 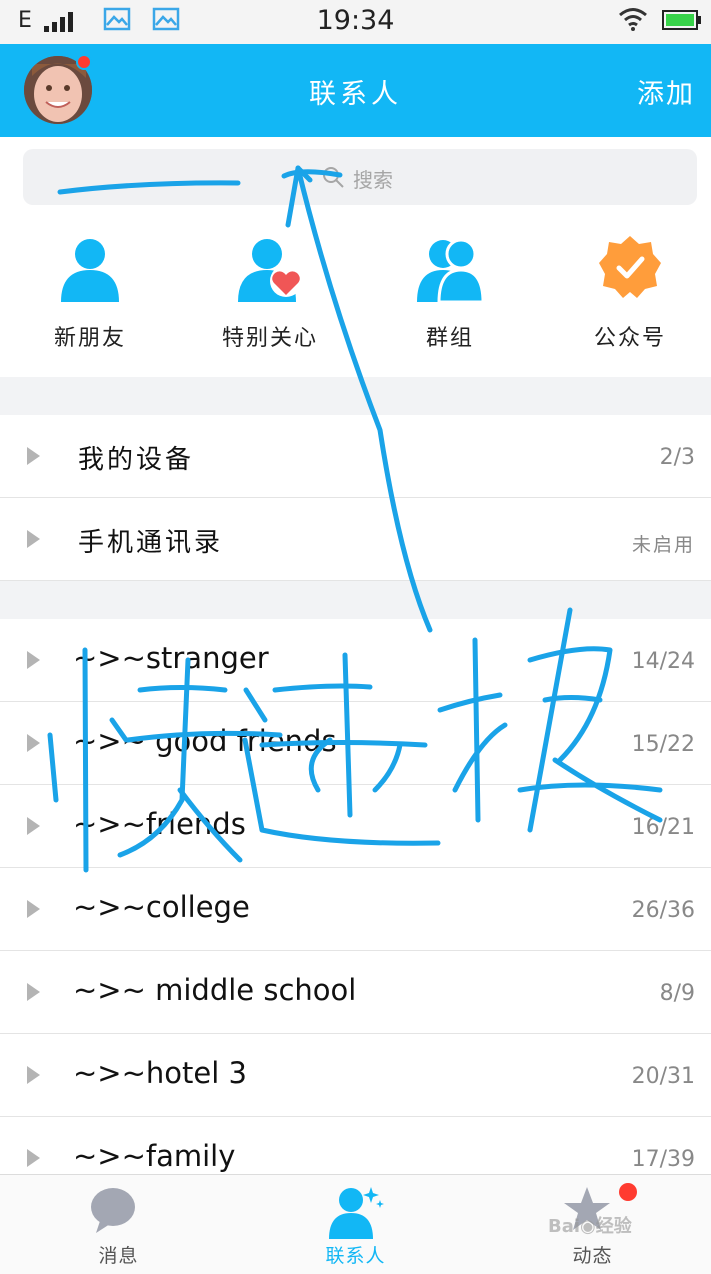 What do you see at coordinates (269, 338) in the screenshot?
I see `quick-entry-label: 特别关心` at bounding box center [269, 338].